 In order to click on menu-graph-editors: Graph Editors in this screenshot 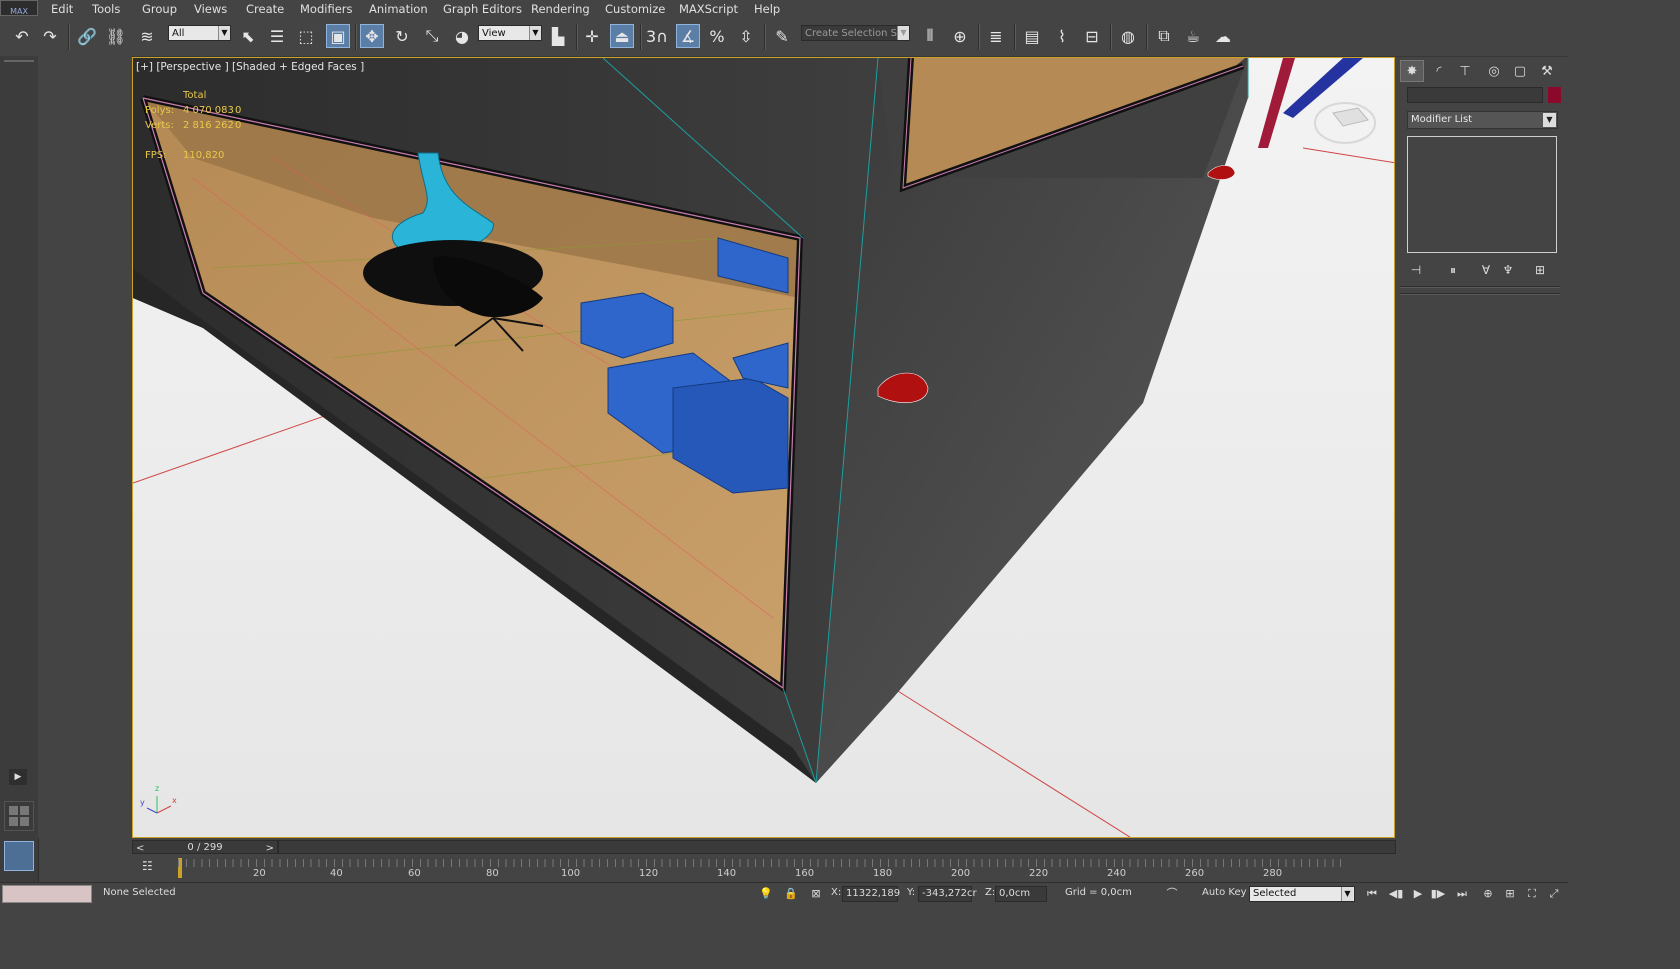, I will do `click(482, 9)`.